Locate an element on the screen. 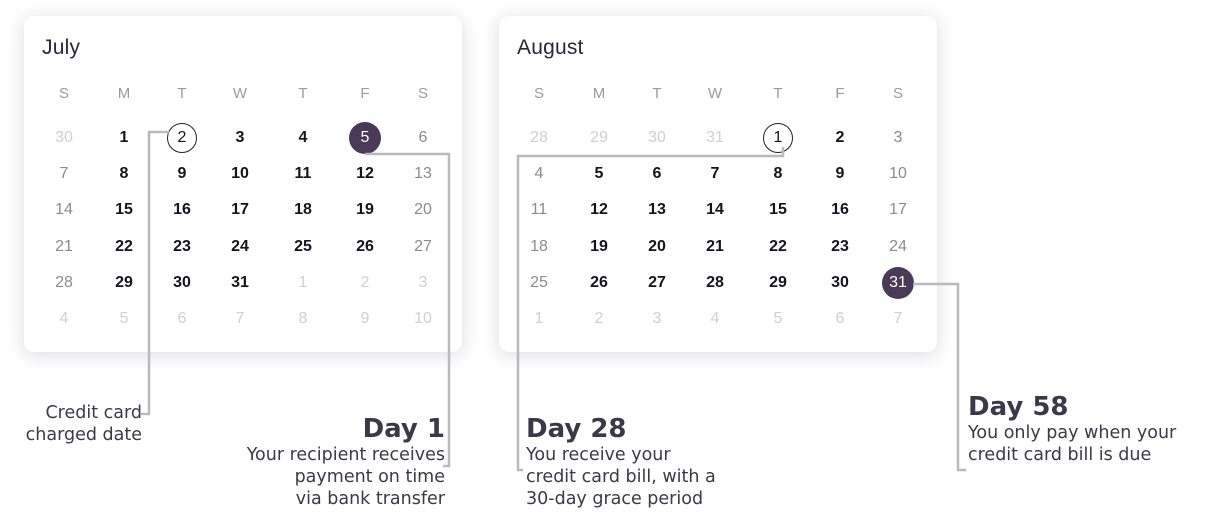  day-number: 8 is located at coordinates (124, 173).